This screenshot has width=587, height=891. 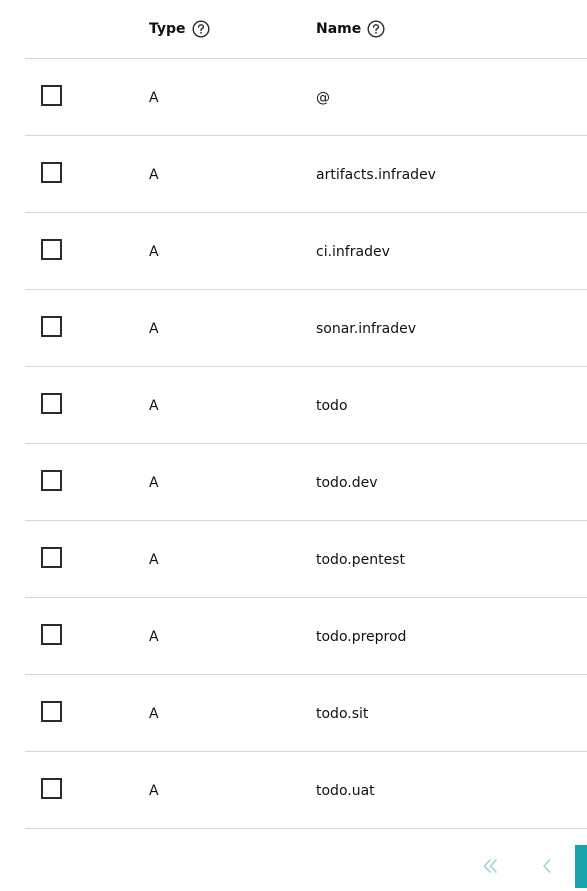 What do you see at coordinates (293, 868) in the screenshot?
I see `pagination` at bounding box center [293, 868].